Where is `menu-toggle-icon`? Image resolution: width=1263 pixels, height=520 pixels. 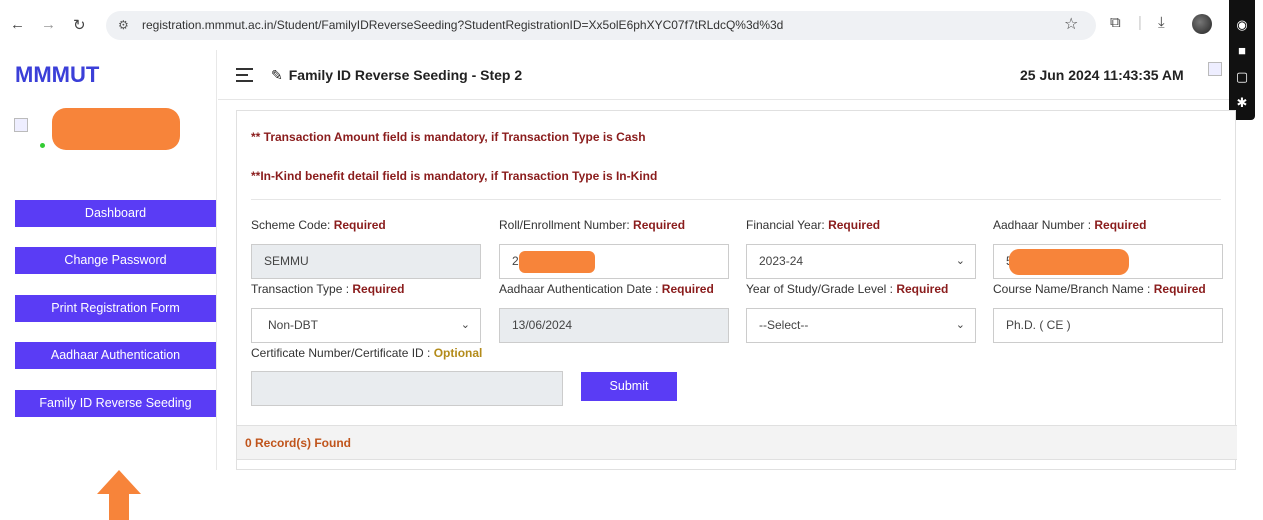 menu-toggle-icon is located at coordinates (244, 77).